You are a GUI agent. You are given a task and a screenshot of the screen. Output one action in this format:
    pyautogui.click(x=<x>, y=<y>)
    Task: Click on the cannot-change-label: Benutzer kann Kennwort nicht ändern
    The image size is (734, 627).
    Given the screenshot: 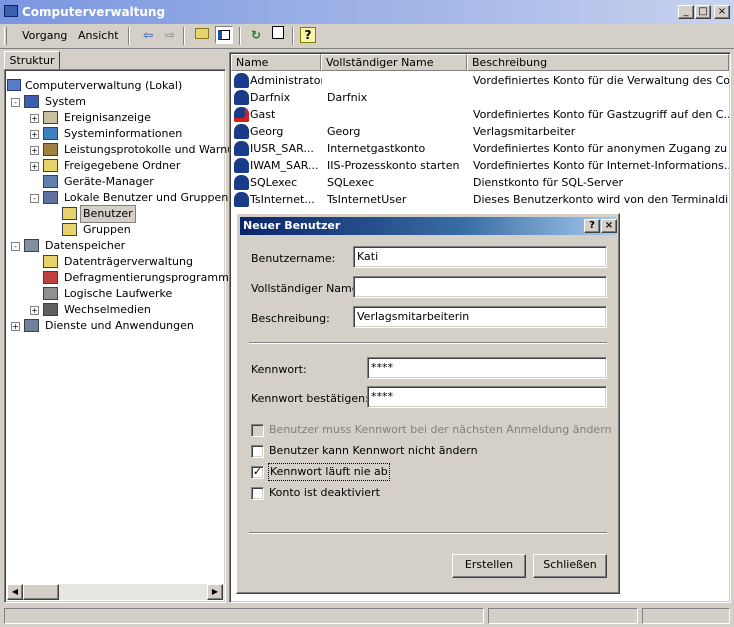 What is the action you would take?
    pyautogui.click(x=373, y=451)
    